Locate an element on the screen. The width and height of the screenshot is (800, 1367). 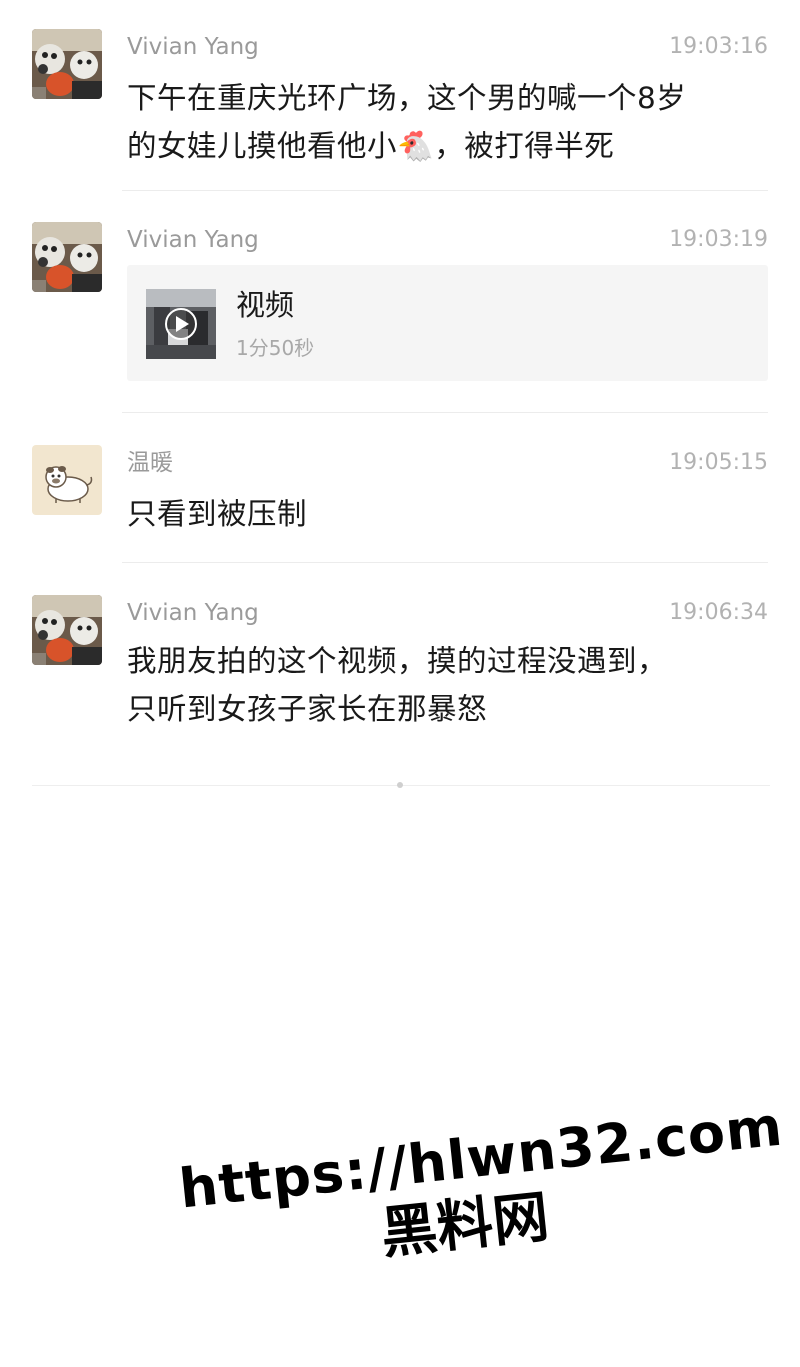
message-line: 下午在重庆光环广场，这个男的喊一个8岁 is located at coordinates (407, 98).